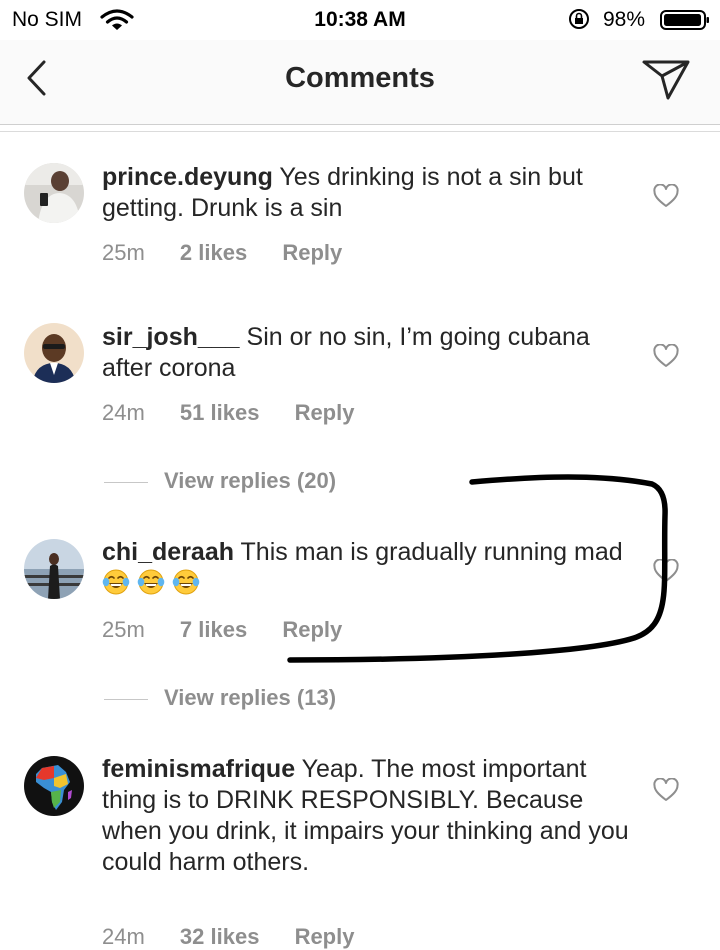 The height and width of the screenshot is (950, 720). I want to click on view-replies-button: View replies (13), so click(220, 698).